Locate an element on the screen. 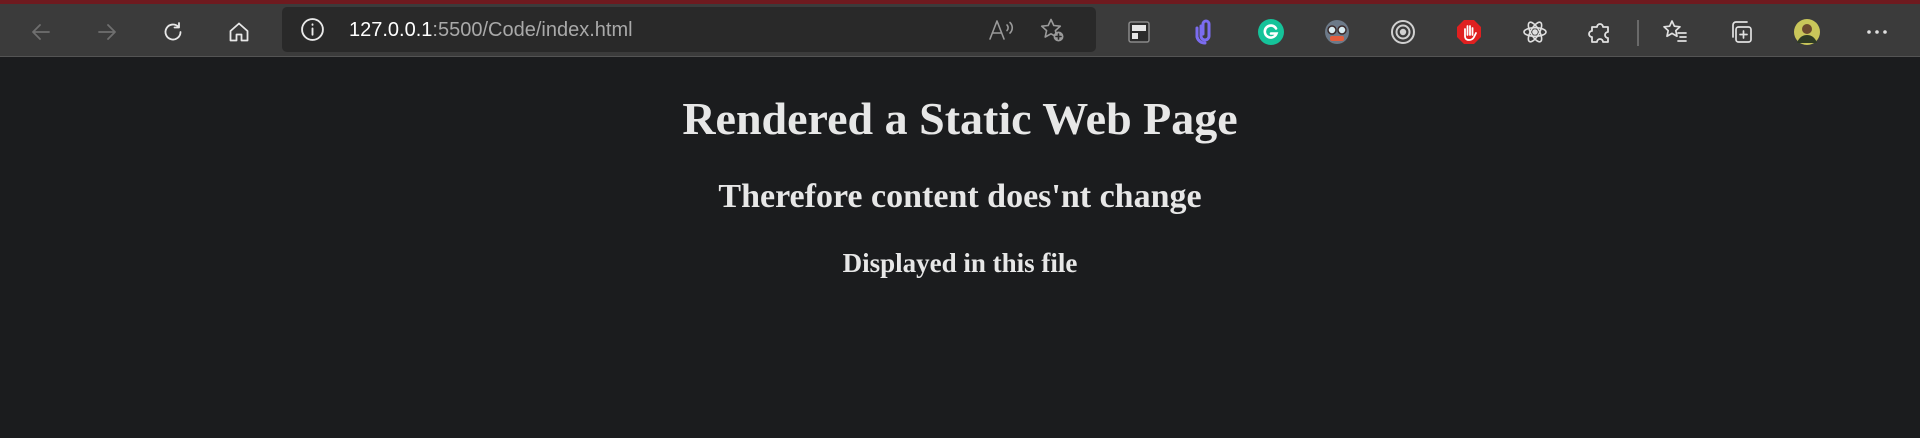 The height and width of the screenshot is (438, 1920). toolbar-divider is located at coordinates (1638, 33).